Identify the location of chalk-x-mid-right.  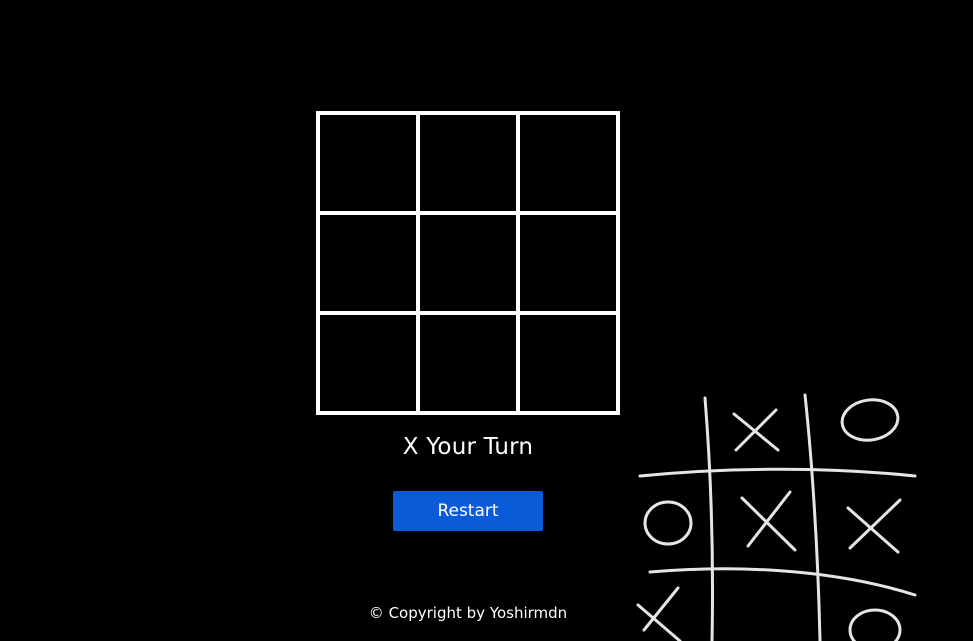
(874, 526).